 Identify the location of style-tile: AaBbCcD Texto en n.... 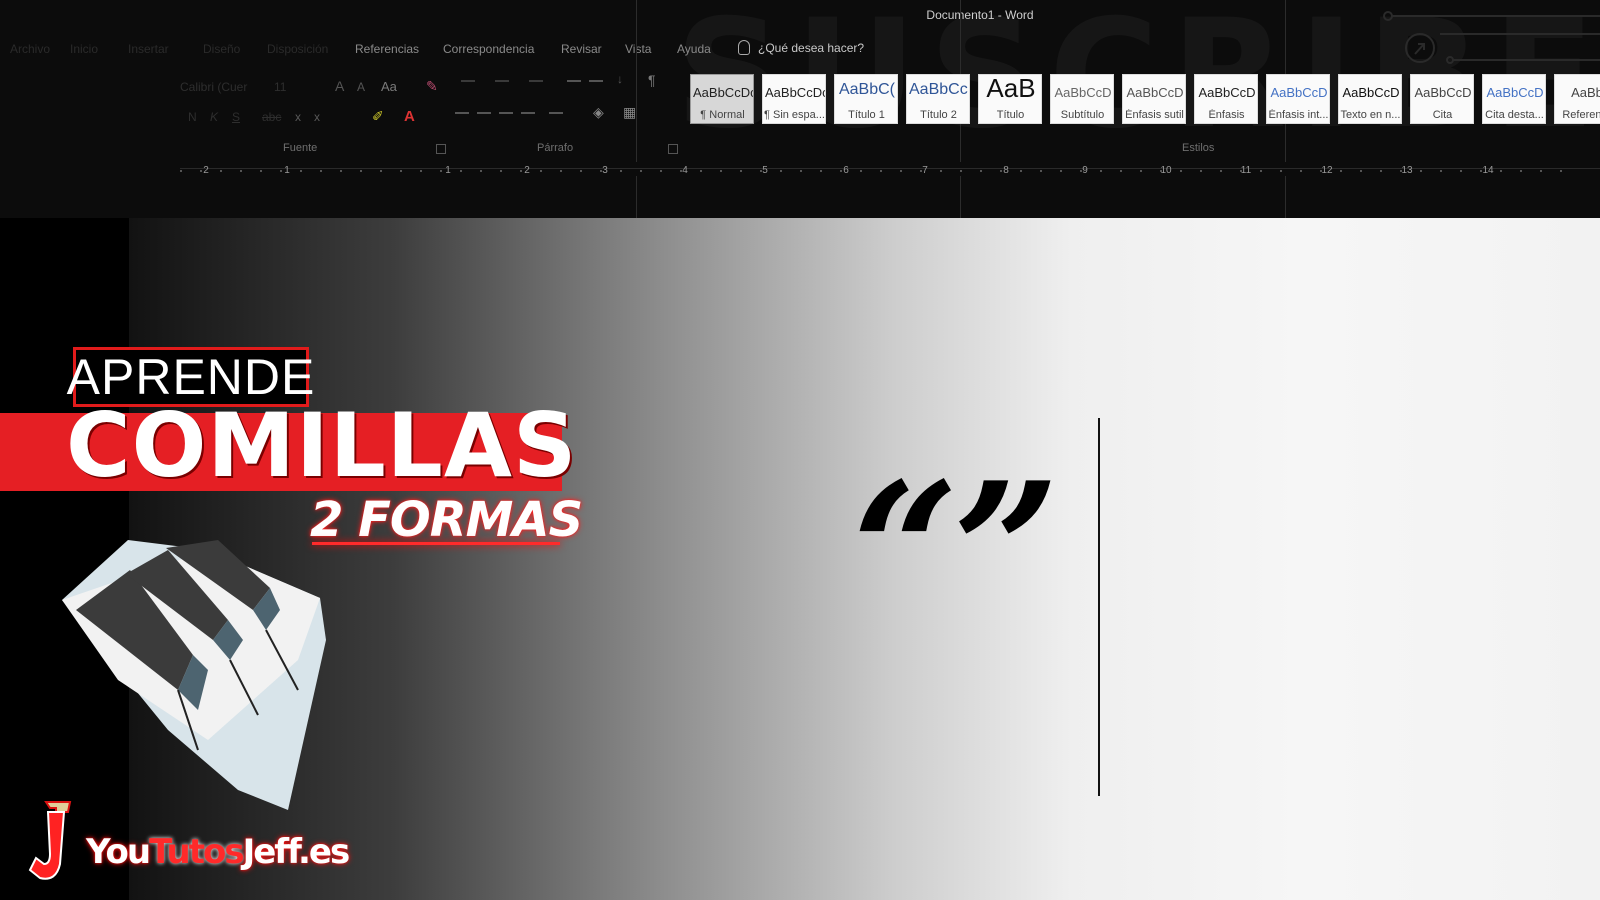
(1370, 99).